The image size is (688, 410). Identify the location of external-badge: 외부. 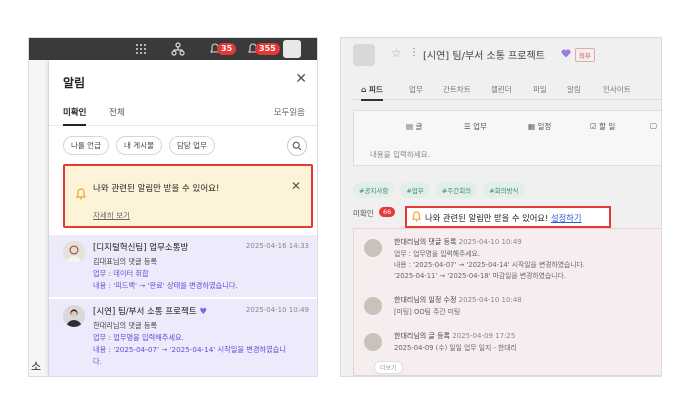
(585, 55).